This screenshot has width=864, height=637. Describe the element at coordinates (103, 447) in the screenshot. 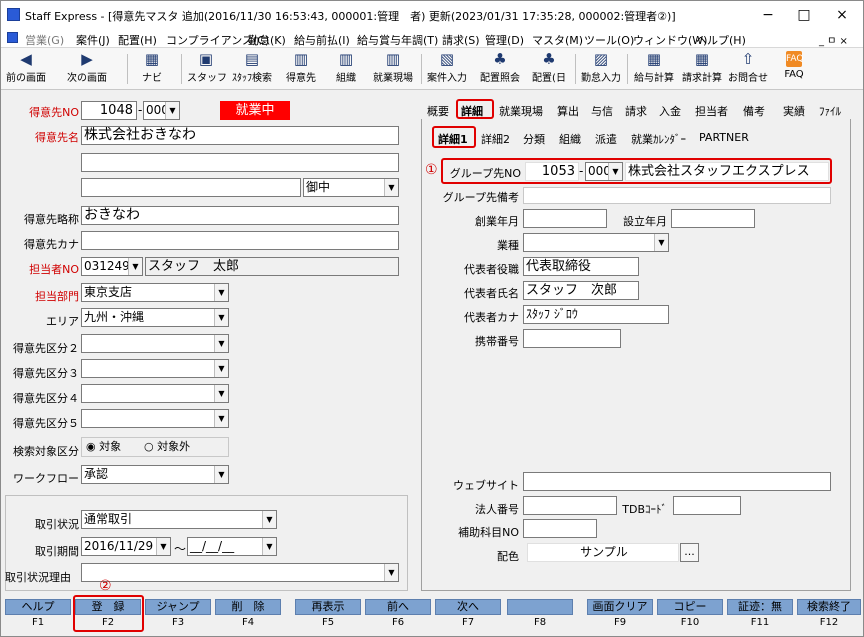

I see `search-target-radio: ◉ 対象` at that location.